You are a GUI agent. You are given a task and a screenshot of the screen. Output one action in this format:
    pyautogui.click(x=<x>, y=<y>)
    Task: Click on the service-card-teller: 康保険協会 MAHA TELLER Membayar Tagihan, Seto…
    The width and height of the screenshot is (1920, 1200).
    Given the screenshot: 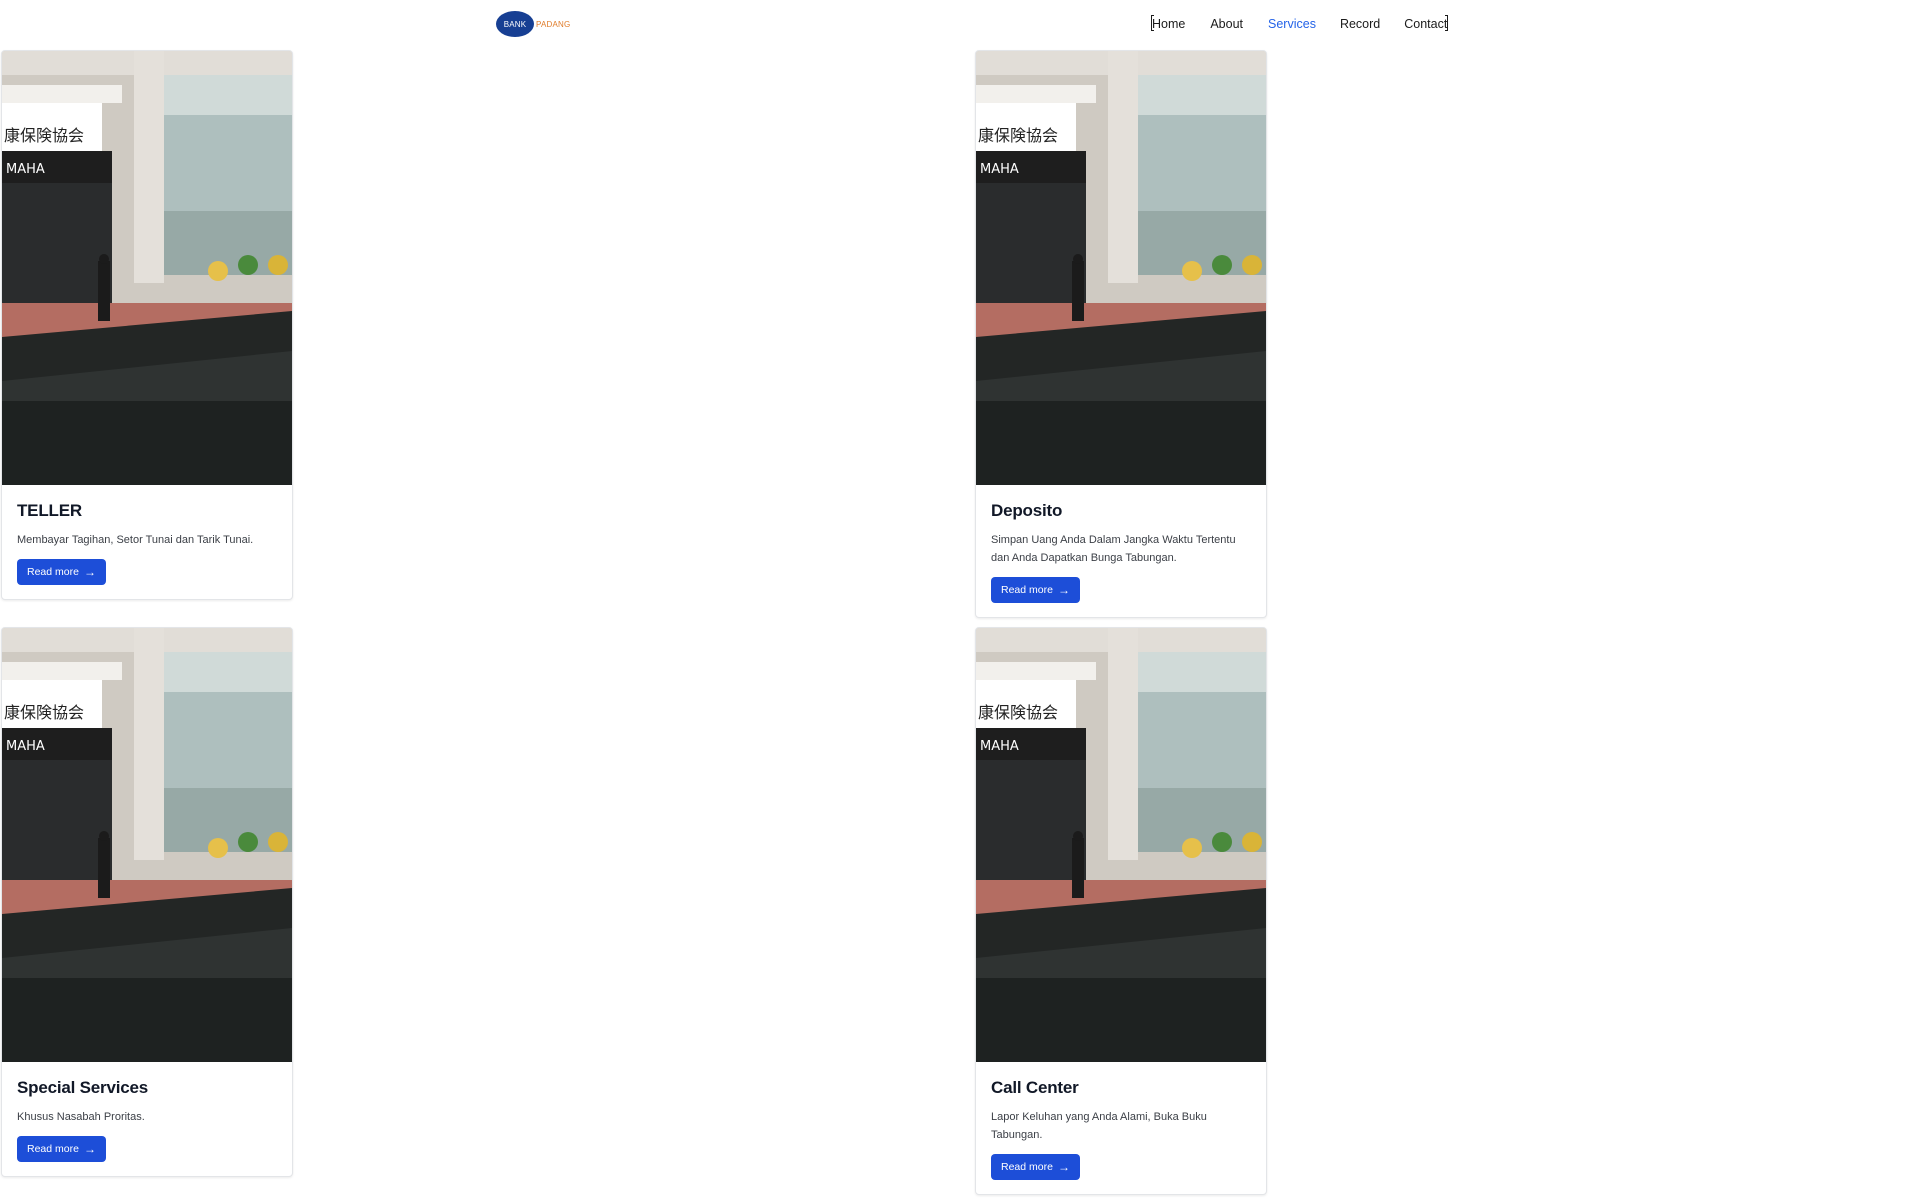 What is the action you would take?
    pyautogui.click(x=147, y=325)
    